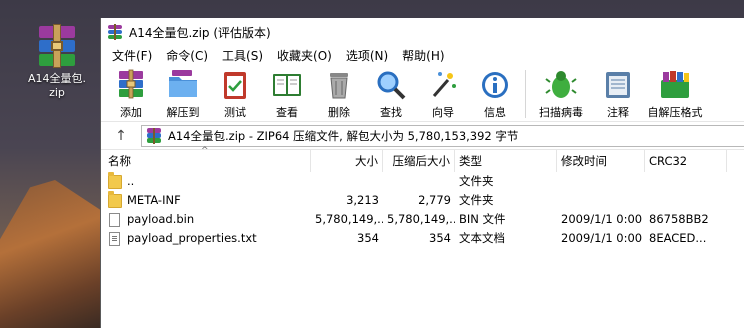 The image size is (744, 328). I want to click on menu-help: 帮助(H), so click(423, 56).